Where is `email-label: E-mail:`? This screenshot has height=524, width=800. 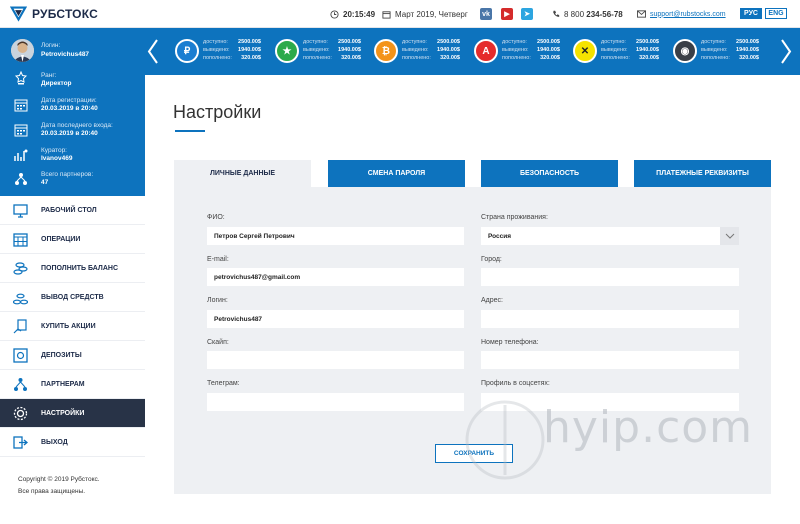 email-label: E-mail: is located at coordinates (218, 259).